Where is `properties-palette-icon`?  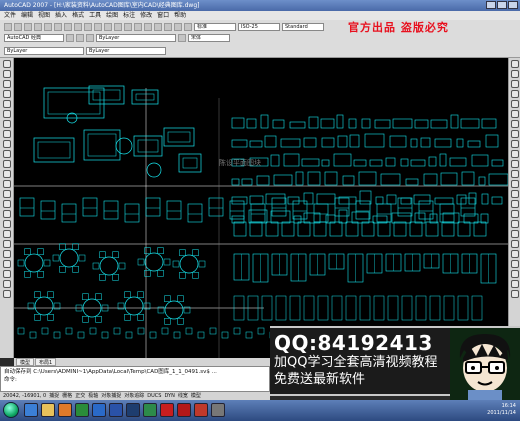
properties-palette-icon is located at coordinates (514, 234).